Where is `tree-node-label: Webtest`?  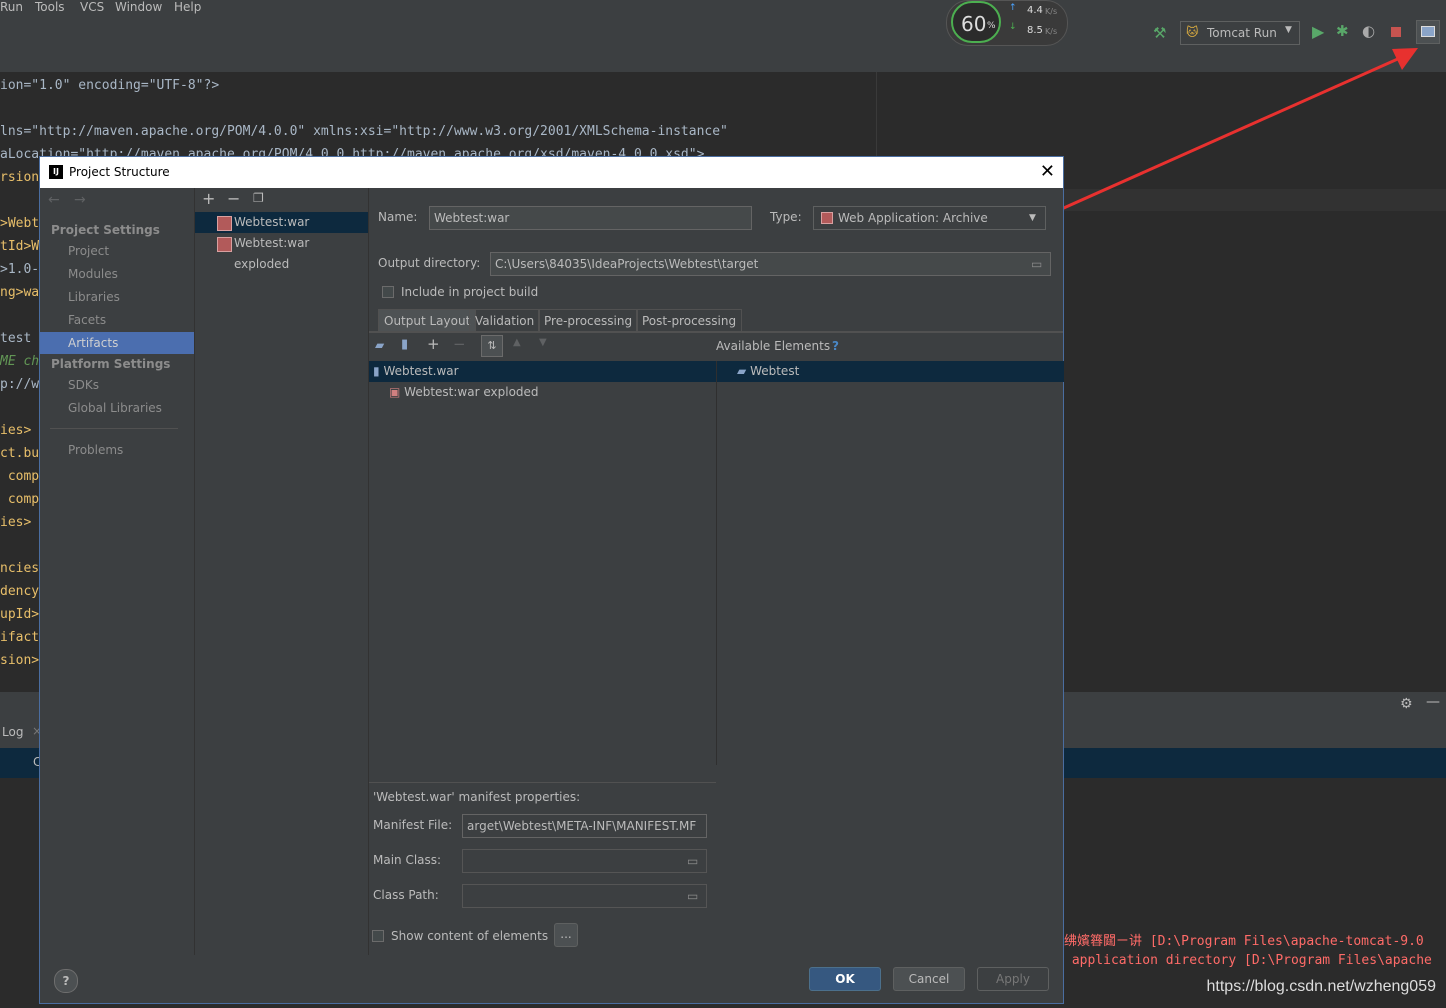
tree-node-label: Webtest is located at coordinates (775, 371).